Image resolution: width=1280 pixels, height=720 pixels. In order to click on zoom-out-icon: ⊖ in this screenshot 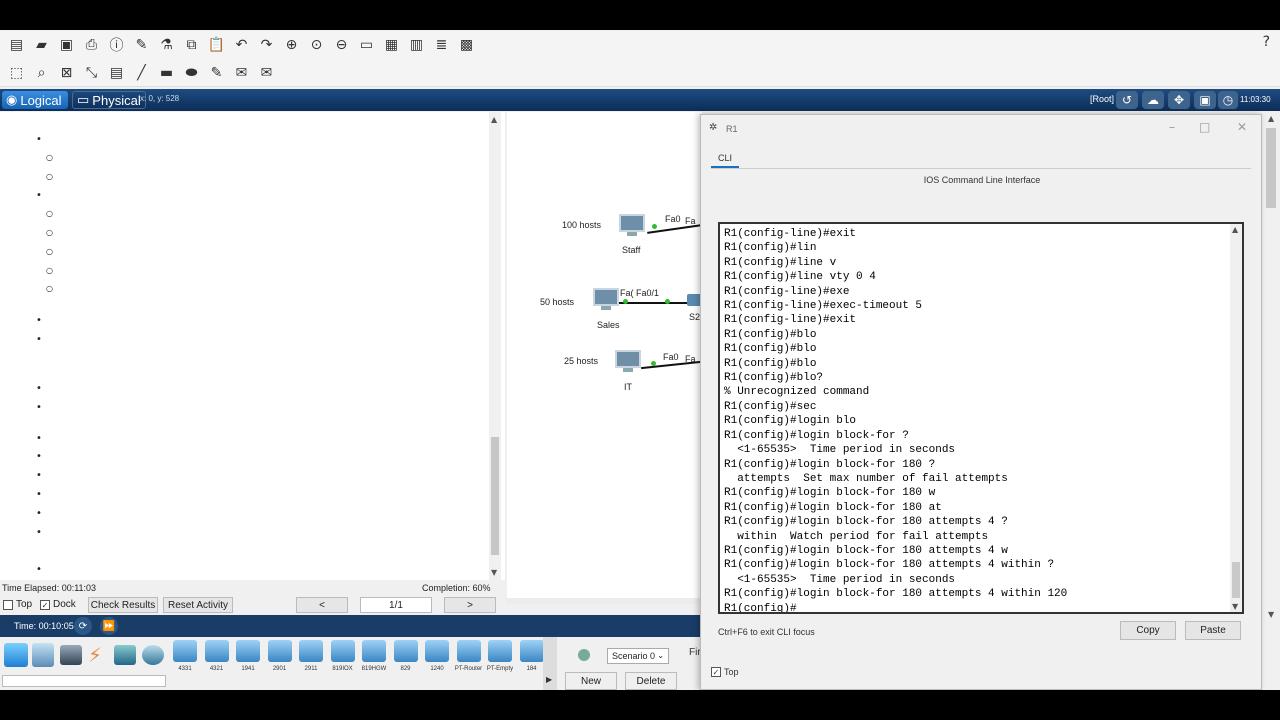, I will do `click(341, 45)`.